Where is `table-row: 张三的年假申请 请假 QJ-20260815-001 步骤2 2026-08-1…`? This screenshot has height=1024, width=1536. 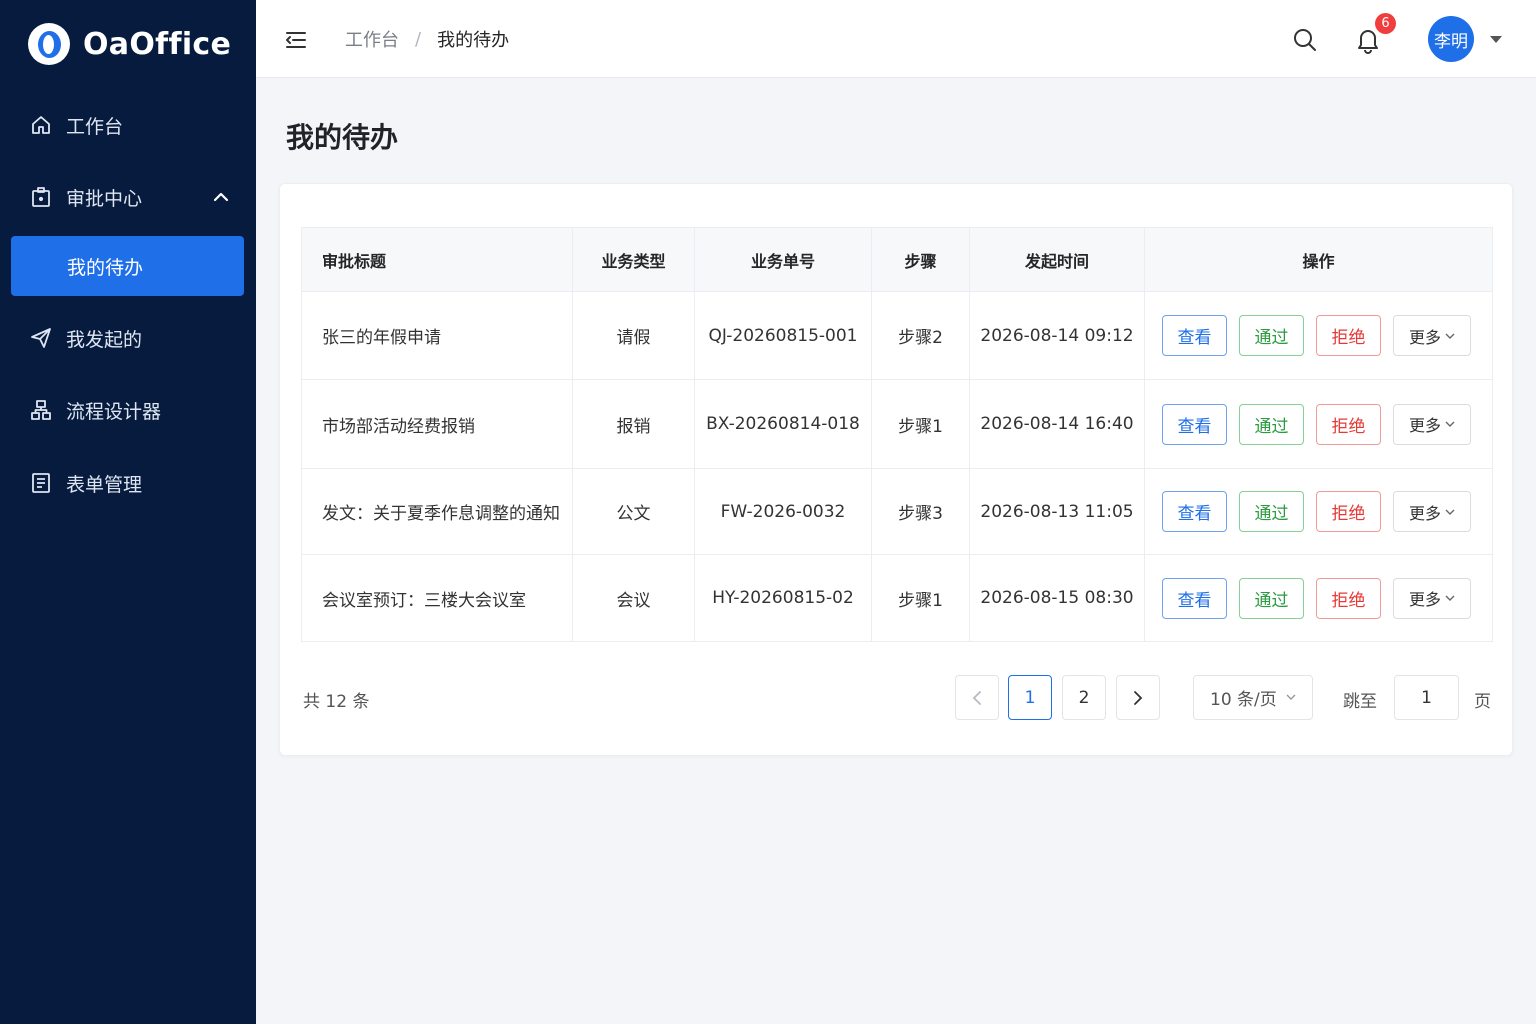 table-row: 张三的年假申请 请假 QJ-20260815-001 步骤2 2026-08-1… is located at coordinates (897, 335).